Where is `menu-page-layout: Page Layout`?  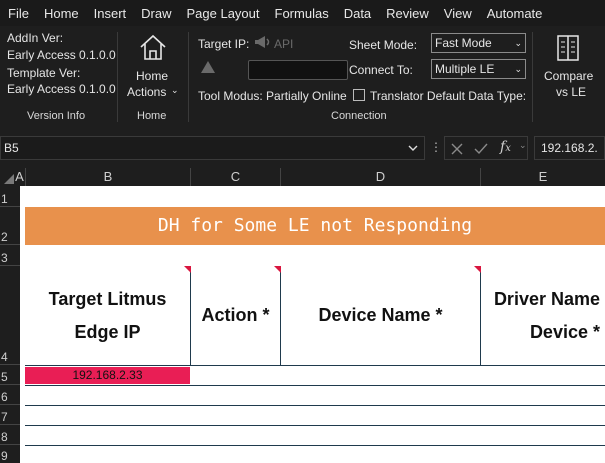 menu-page-layout: Page Layout is located at coordinates (223, 13).